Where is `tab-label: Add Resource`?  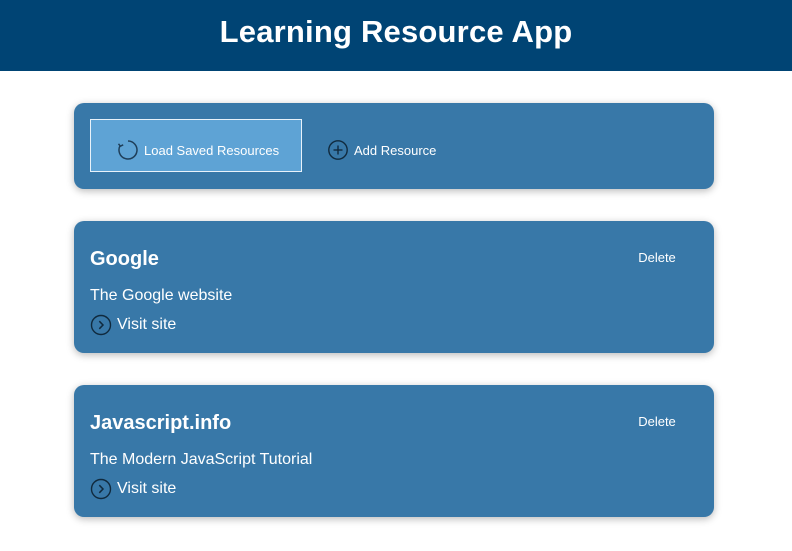
tab-label: Add Resource is located at coordinates (395, 150).